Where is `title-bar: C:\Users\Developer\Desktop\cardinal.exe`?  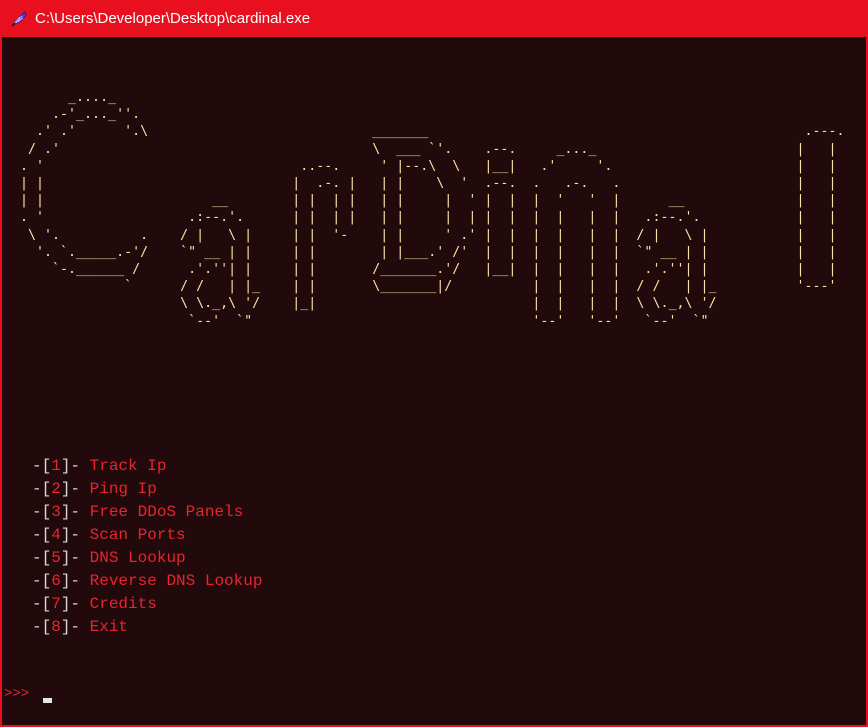 title-bar: C:\Users\Developer\Desktop\cardinal.exe is located at coordinates (434, 18).